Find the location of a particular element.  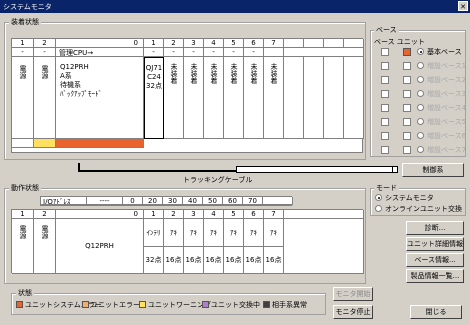

window-title: システムモニタ is located at coordinates (27, 7).